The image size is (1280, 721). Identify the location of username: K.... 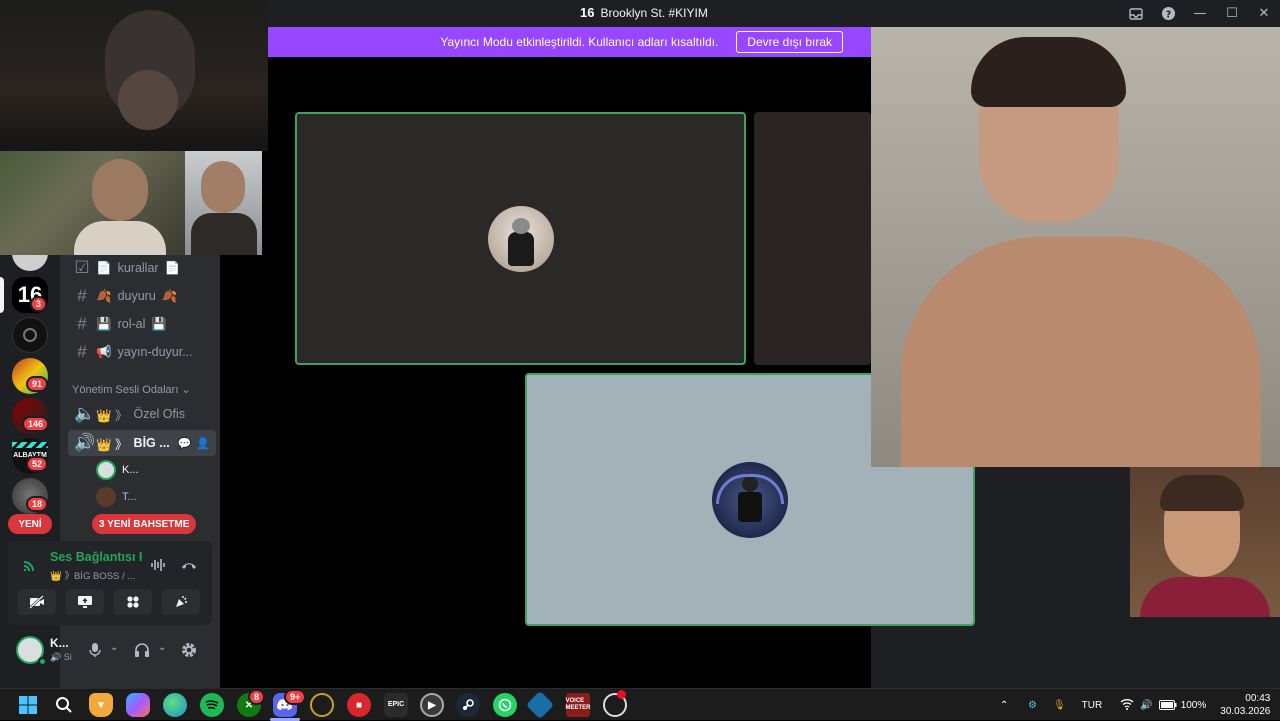
(59, 643).